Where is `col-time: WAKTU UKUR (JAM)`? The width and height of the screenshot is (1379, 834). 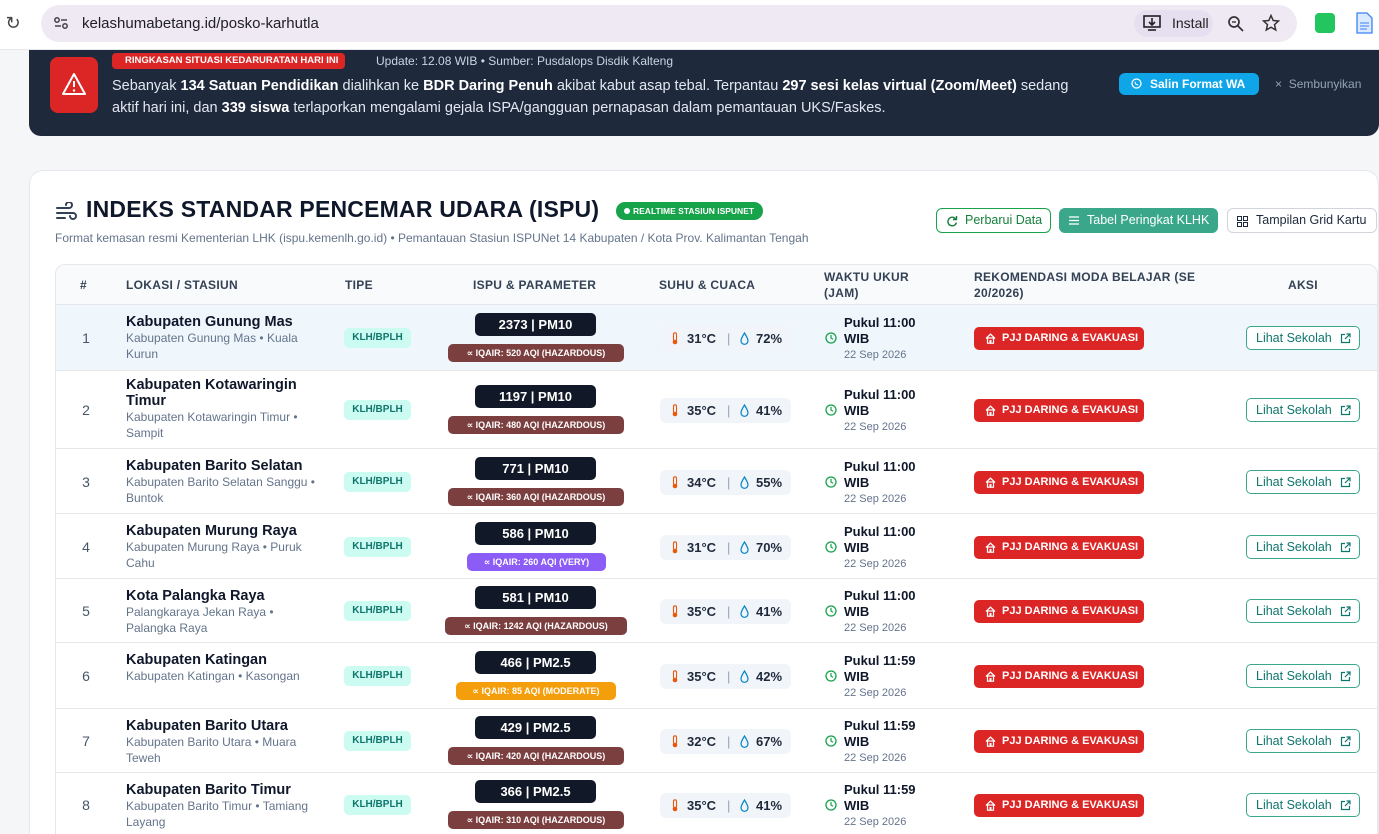
col-time: WAKTU UKUR (JAM) is located at coordinates (866, 285).